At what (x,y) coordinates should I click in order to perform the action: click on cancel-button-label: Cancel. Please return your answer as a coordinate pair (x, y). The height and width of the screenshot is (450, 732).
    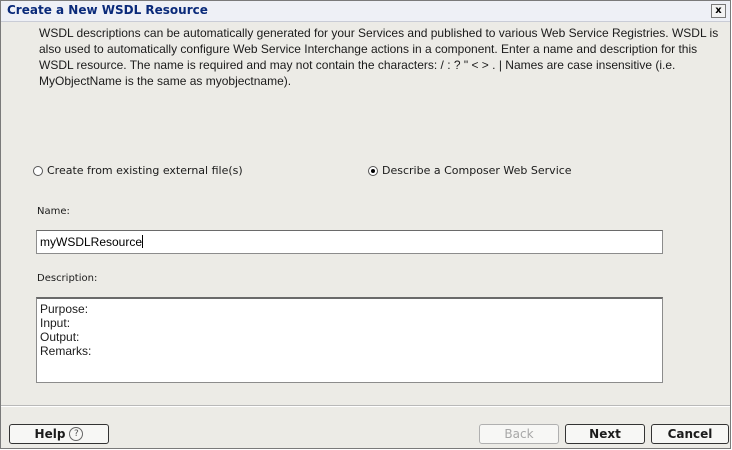
    Looking at the image, I should click on (690, 434).